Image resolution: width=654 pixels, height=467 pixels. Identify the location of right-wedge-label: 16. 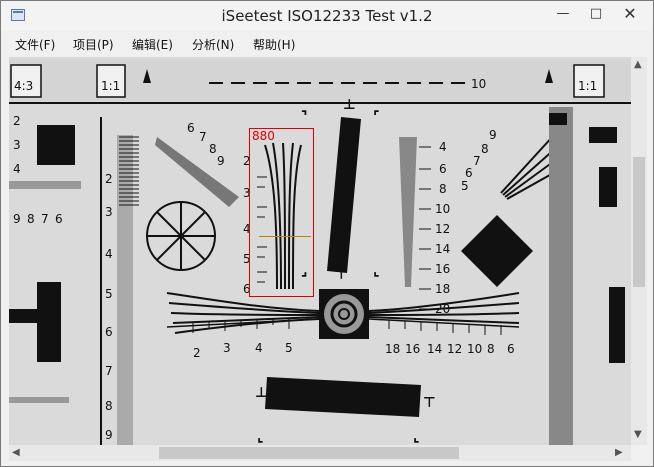
(442, 269).